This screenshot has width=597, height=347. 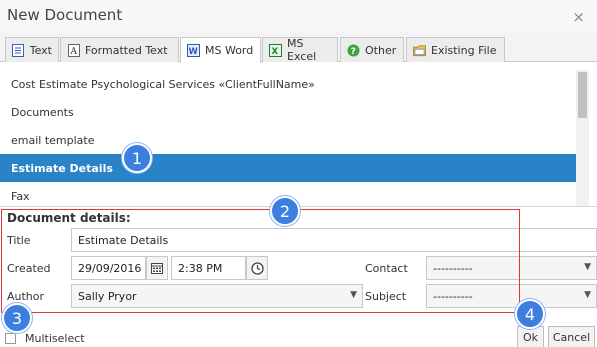 What do you see at coordinates (530, 314) in the screenshot?
I see `annotation-badge: 4` at bounding box center [530, 314].